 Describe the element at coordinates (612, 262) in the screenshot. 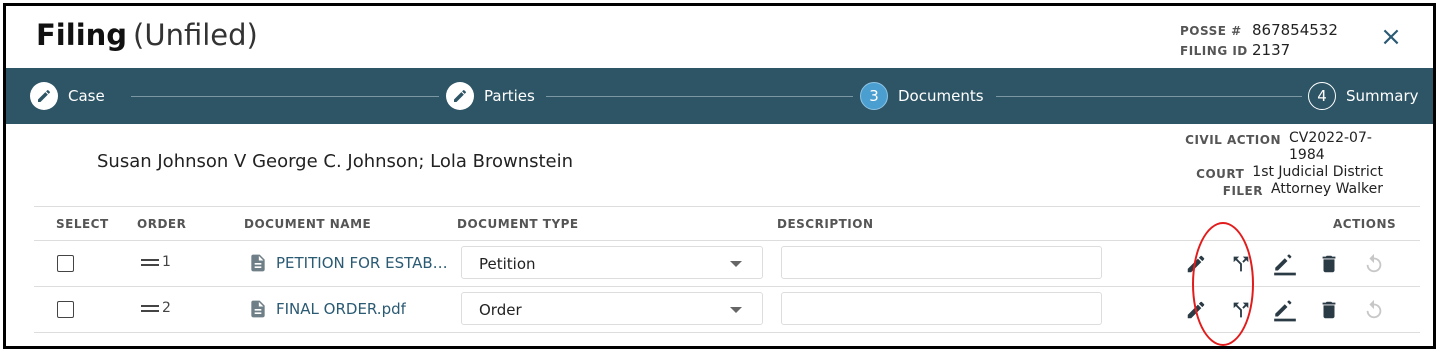

I see `document-type-select: Petition` at that location.